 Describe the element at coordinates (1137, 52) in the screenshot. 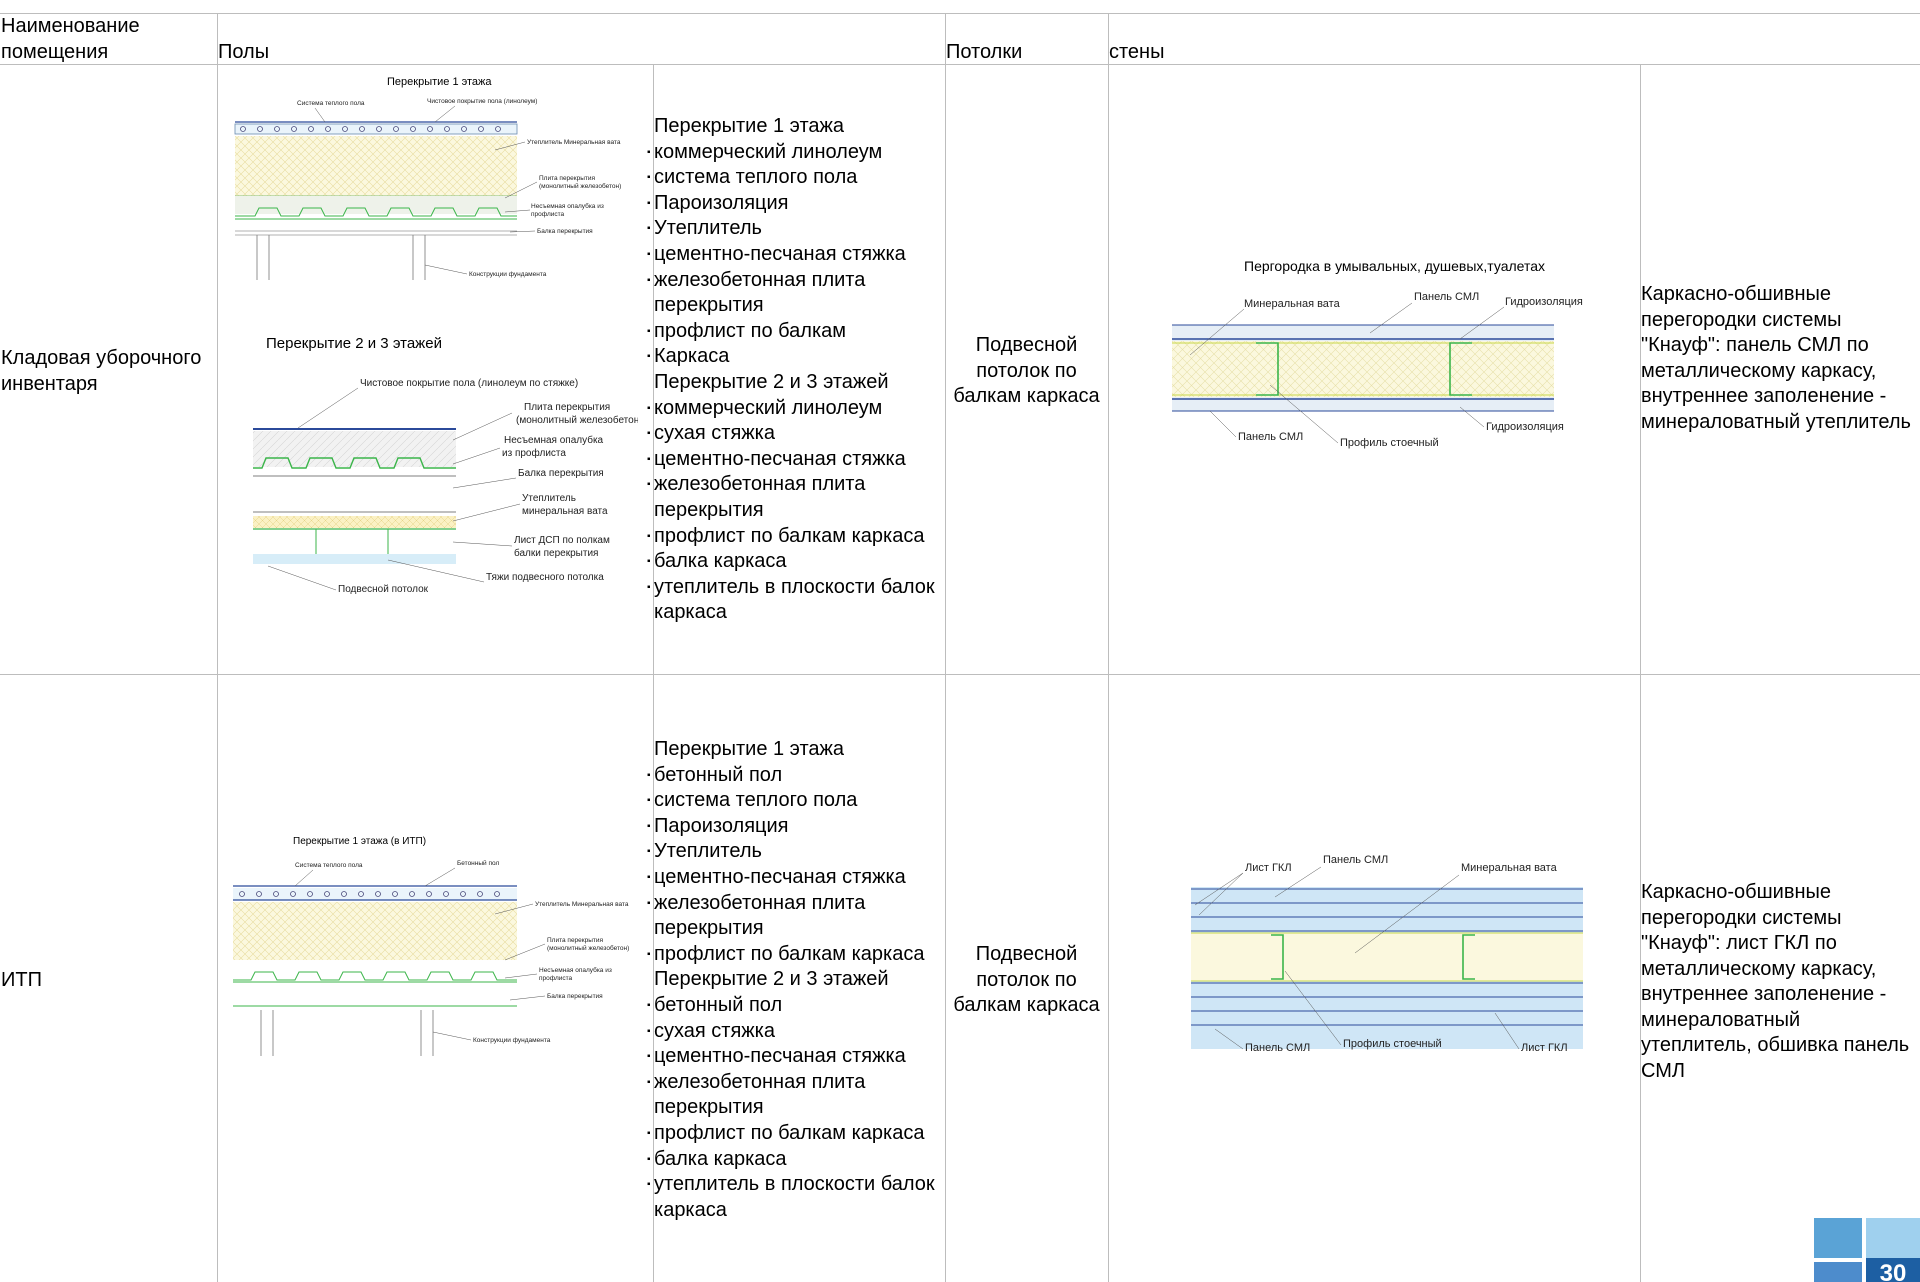

I see `header-walls: стены` at that location.